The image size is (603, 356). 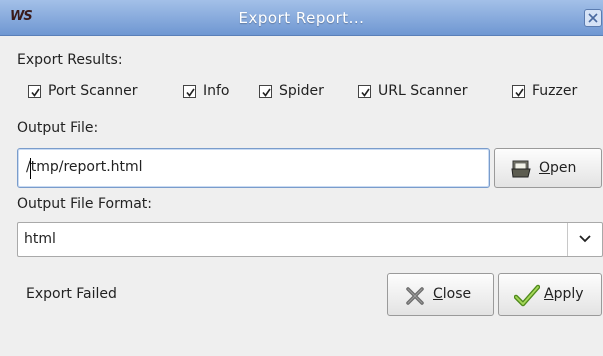 I want to click on output-file-input: /tmp/report.html, so click(x=253, y=168).